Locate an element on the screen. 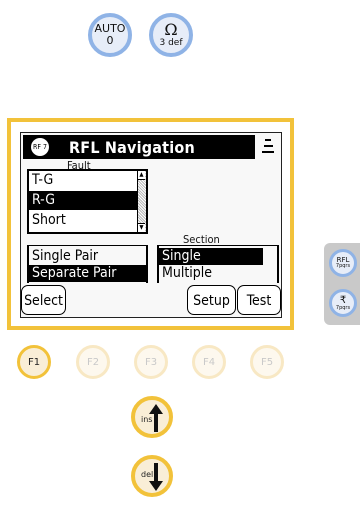 This screenshot has width=360, height=507. ohm-key: Ω 3 def is located at coordinates (171, 35).